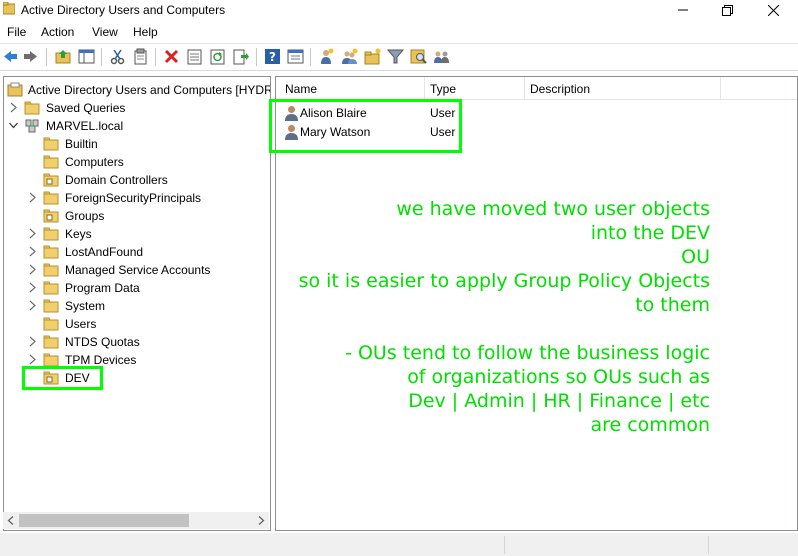 The width and height of the screenshot is (798, 556). Describe the element at coordinates (395, 56) in the screenshot. I see `filter-icon` at that location.